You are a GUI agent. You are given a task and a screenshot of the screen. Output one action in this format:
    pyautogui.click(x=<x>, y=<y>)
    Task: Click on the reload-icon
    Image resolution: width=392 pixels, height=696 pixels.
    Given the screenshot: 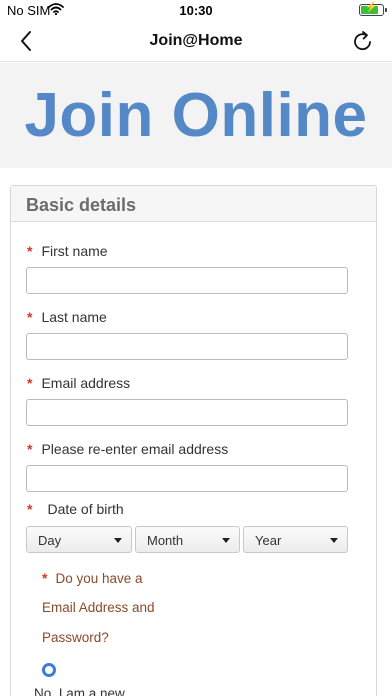 What is the action you would take?
    pyautogui.click(x=362, y=41)
    